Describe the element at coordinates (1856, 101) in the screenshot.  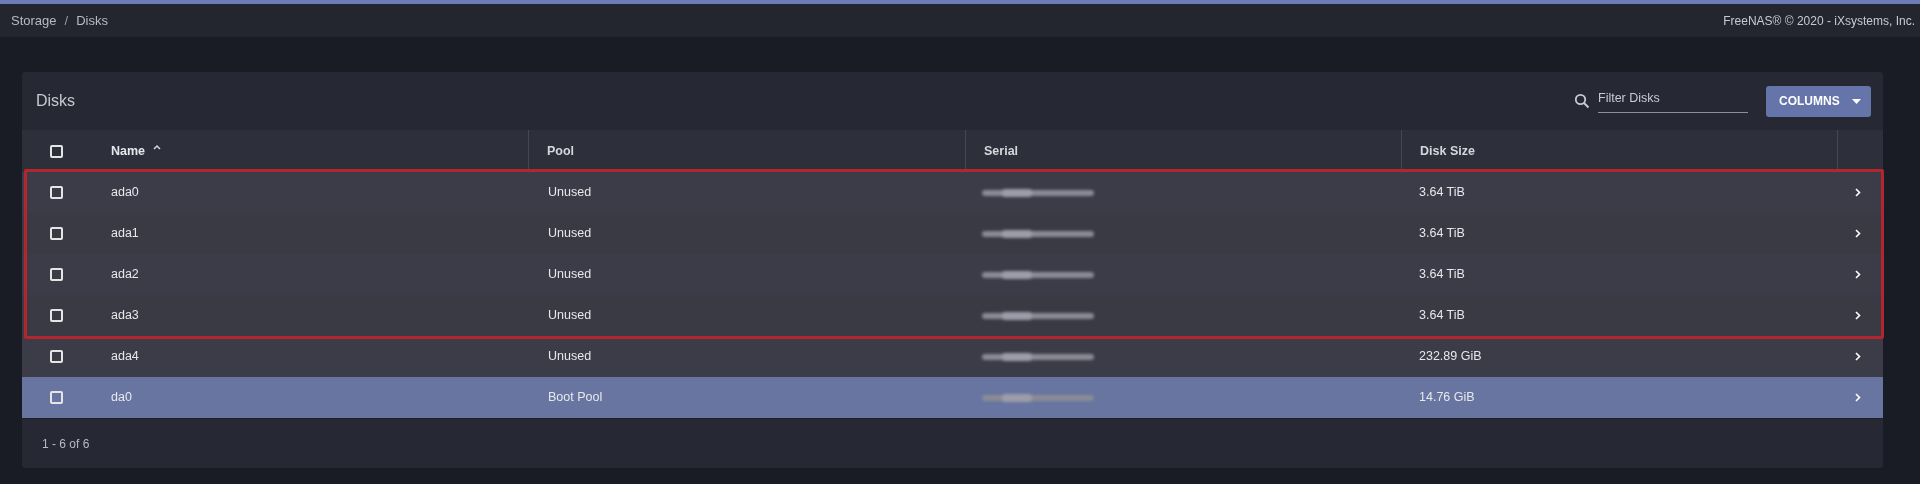
I see `caret-icon` at that location.